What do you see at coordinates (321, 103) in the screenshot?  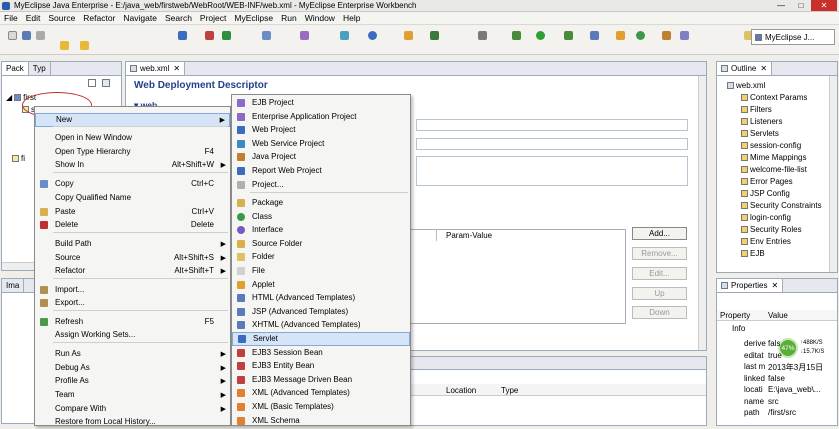 I see `new-submenu-item: EJB Project` at bounding box center [321, 103].